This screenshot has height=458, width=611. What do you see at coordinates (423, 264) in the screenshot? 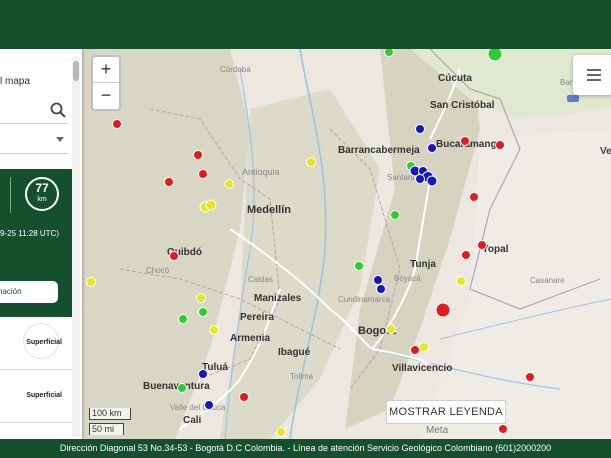
I see `label-tunja: Tunja` at bounding box center [423, 264].